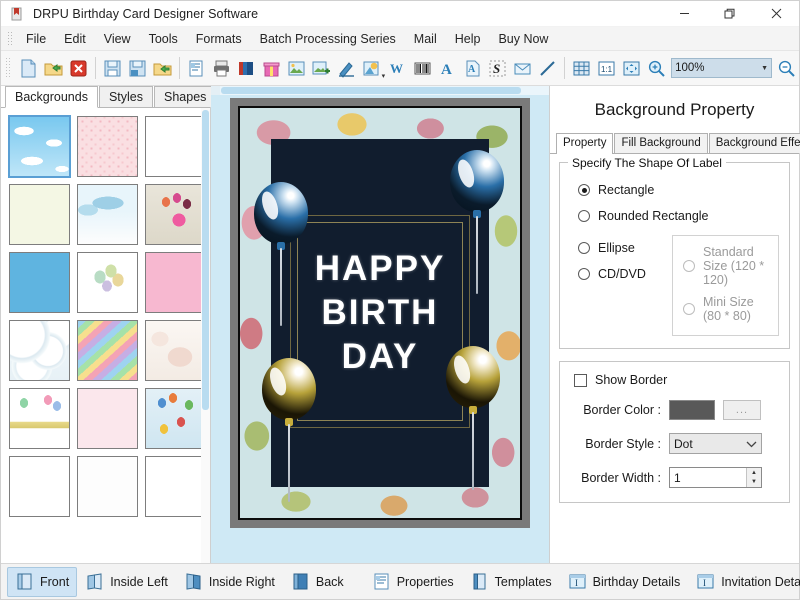 The image size is (800, 600). I want to click on zoom-level-combobox: 100% ▼, so click(722, 68).